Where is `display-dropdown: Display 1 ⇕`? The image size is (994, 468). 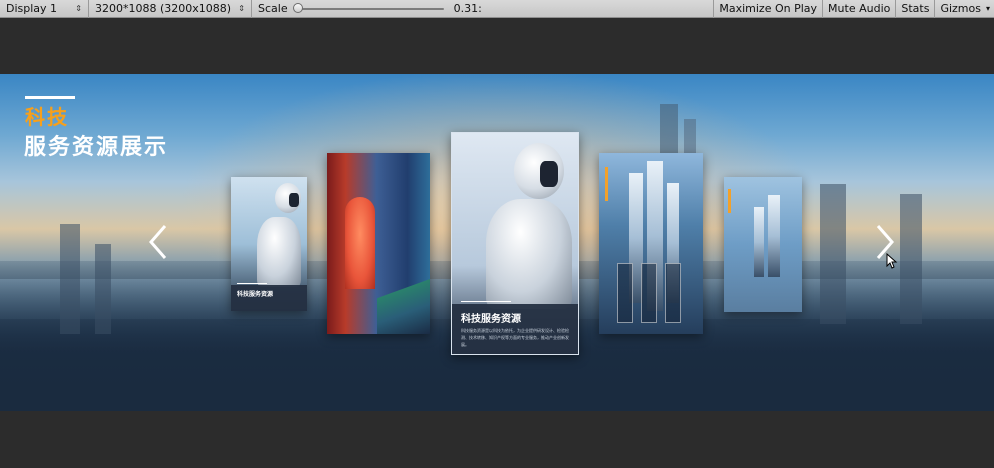 display-dropdown: Display 1 ⇕ is located at coordinates (44, 9).